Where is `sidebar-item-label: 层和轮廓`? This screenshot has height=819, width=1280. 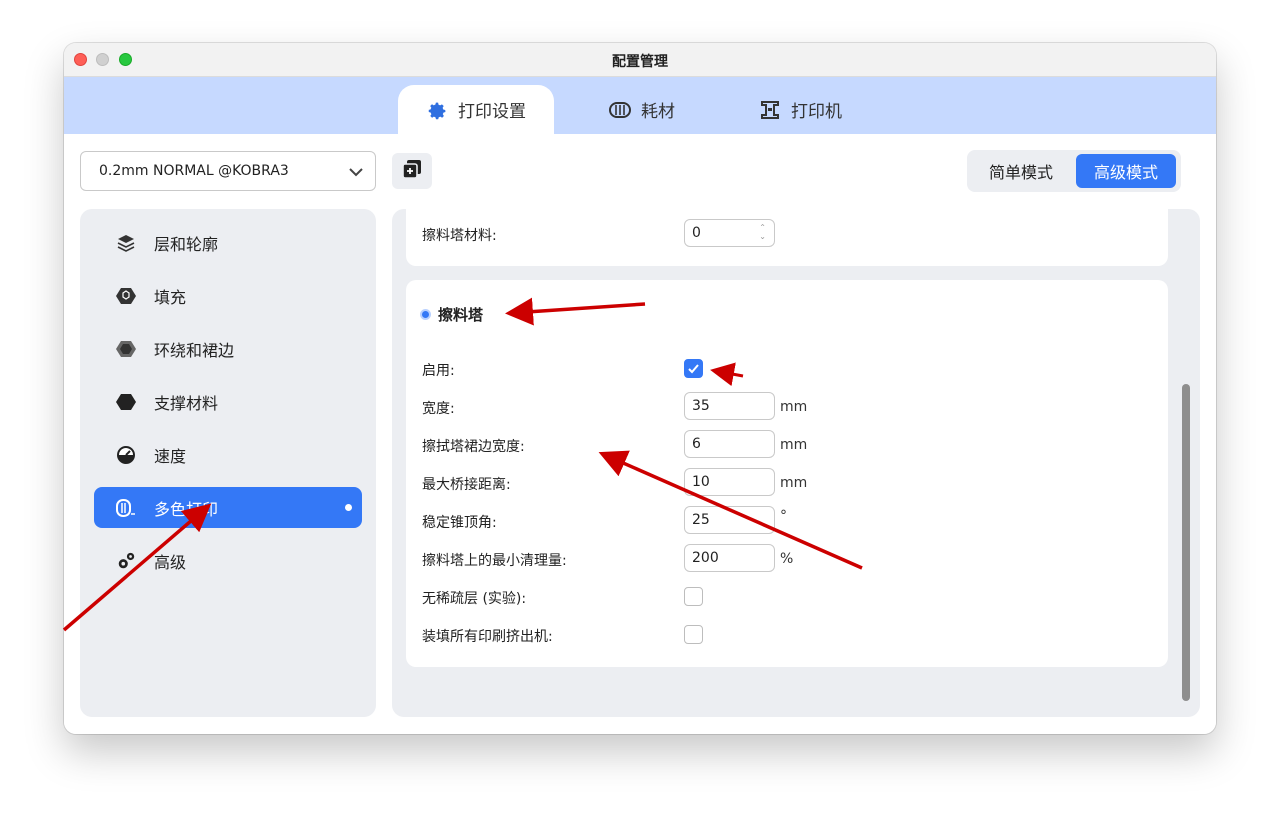
sidebar-item-label: 层和轮廓 is located at coordinates (186, 244).